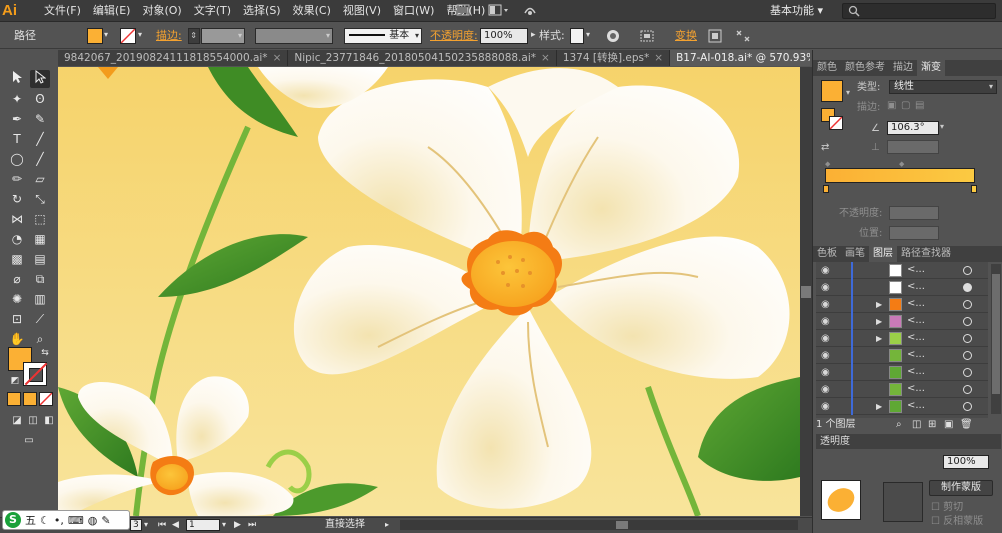  What do you see at coordinates (40, 279) in the screenshot?
I see `blend-tool-icon: ⧉` at bounding box center [40, 279].